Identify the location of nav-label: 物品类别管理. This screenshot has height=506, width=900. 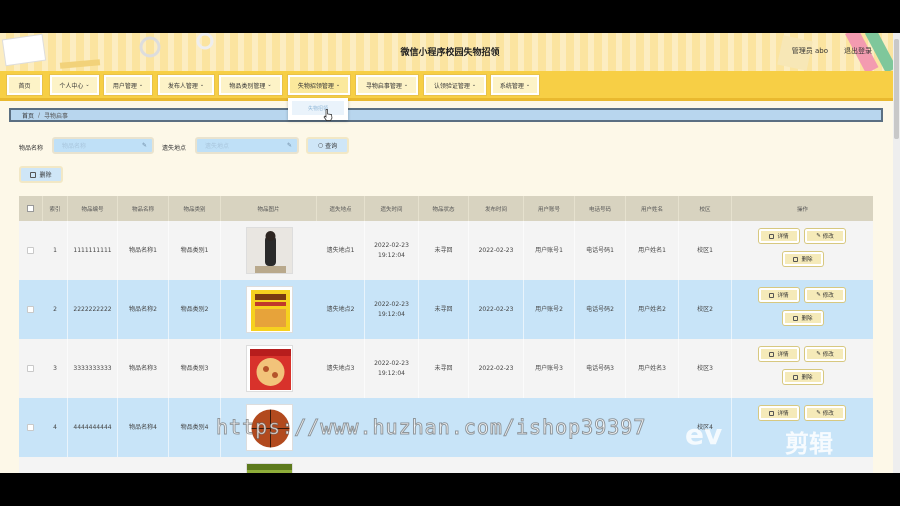
(247, 86).